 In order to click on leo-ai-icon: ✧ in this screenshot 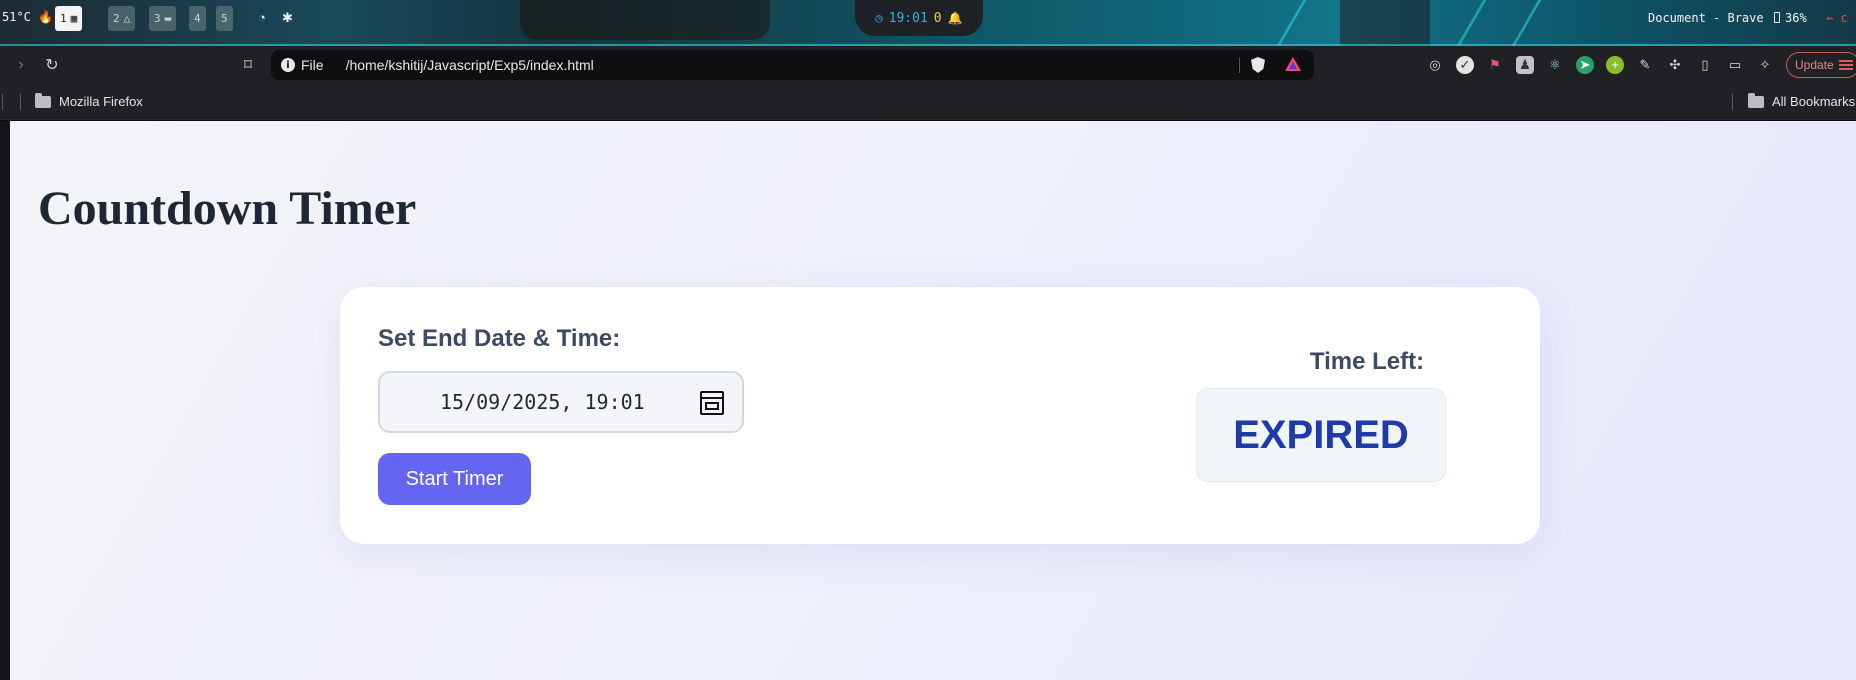, I will do `click(1765, 65)`.